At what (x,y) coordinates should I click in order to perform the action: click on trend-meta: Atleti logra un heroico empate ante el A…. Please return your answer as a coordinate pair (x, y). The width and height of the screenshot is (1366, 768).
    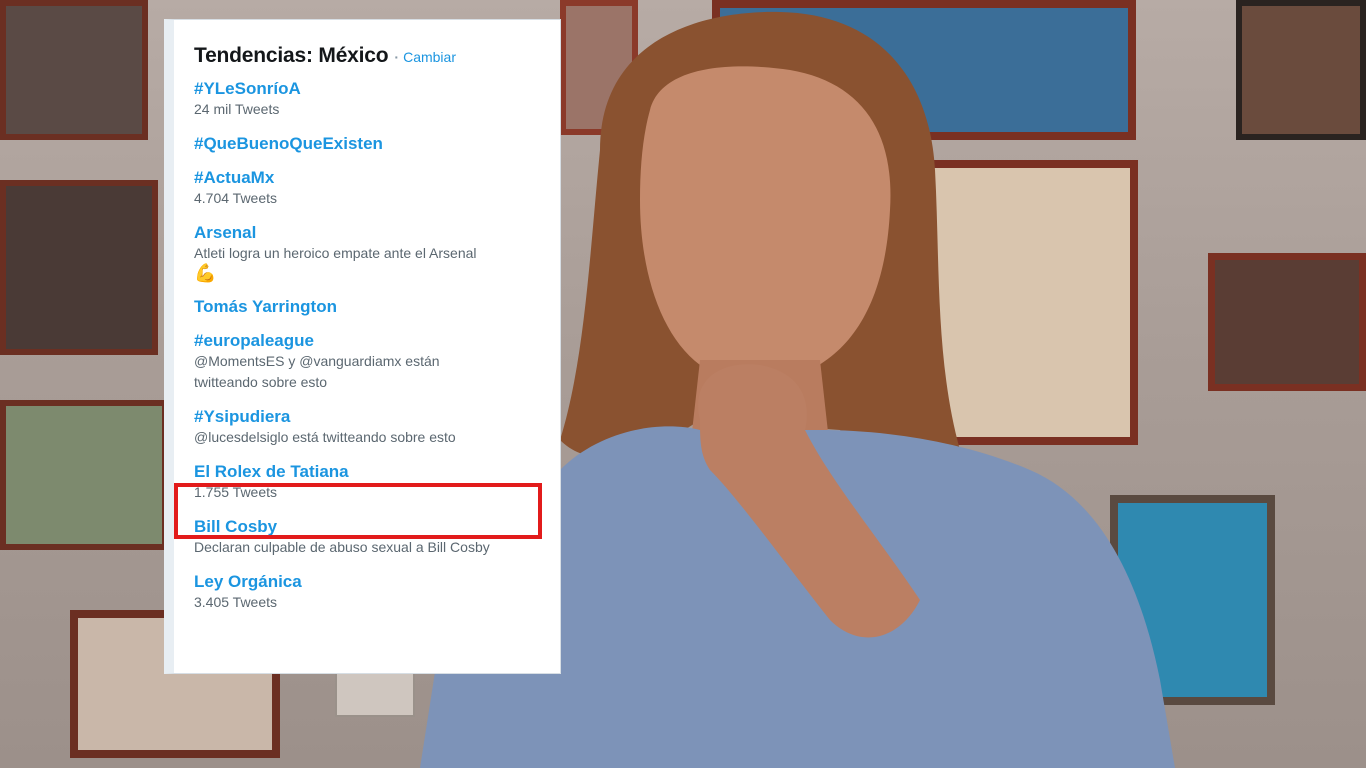
    Looking at the image, I should click on (335, 253).